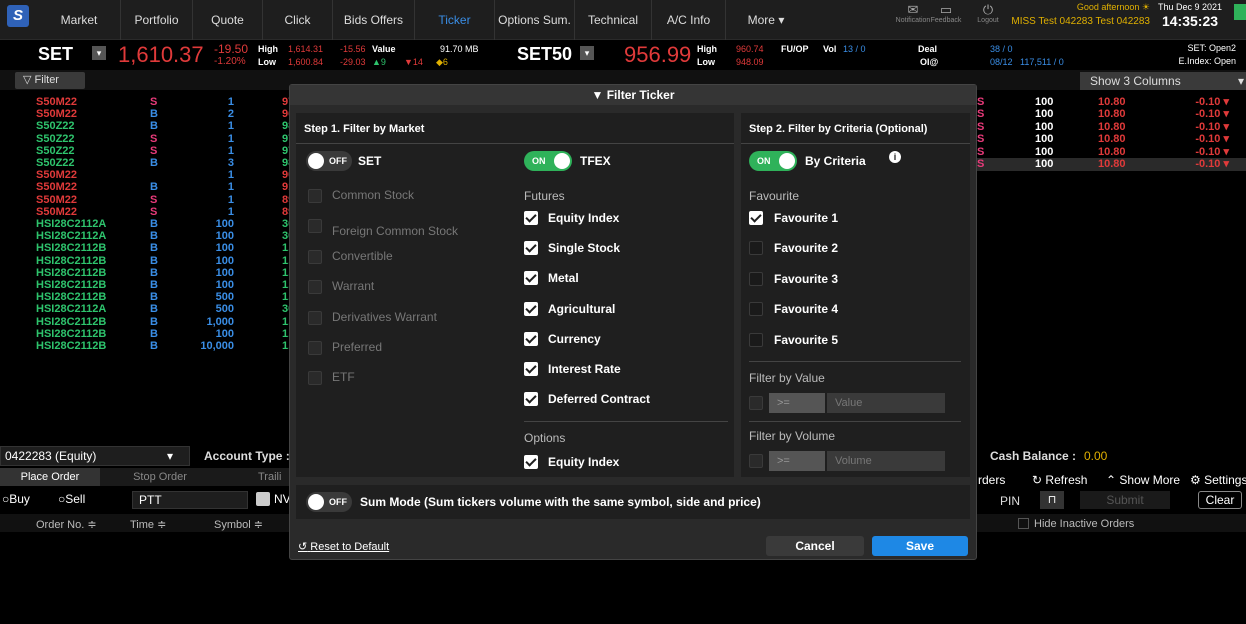 Image resolution: width=1246 pixels, height=624 pixels. I want to click on value-checkbox, so click(756, 403).